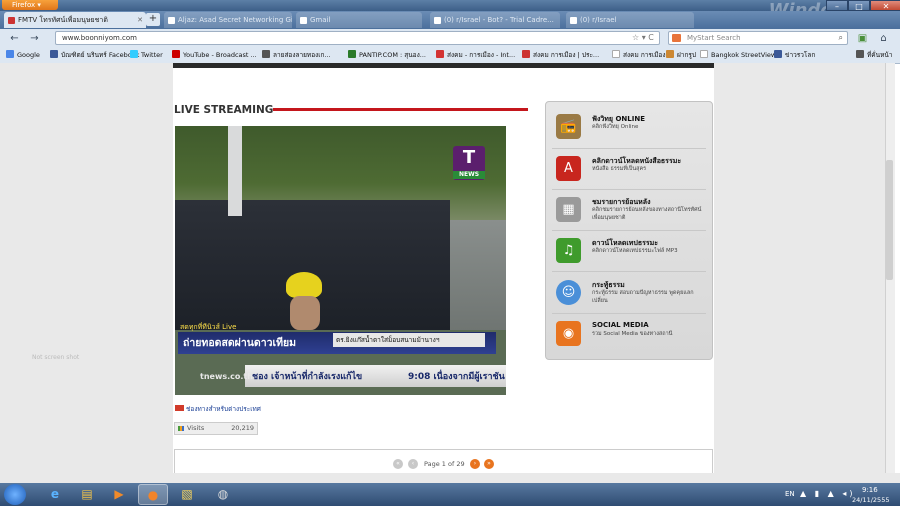 The height and width of the screenshot is (506, 900). What do you see at coordinates (643, 38) in the screenshot?
I see `url-bar-icons: ☆ ▾ C` at bounding box center [643, 38].